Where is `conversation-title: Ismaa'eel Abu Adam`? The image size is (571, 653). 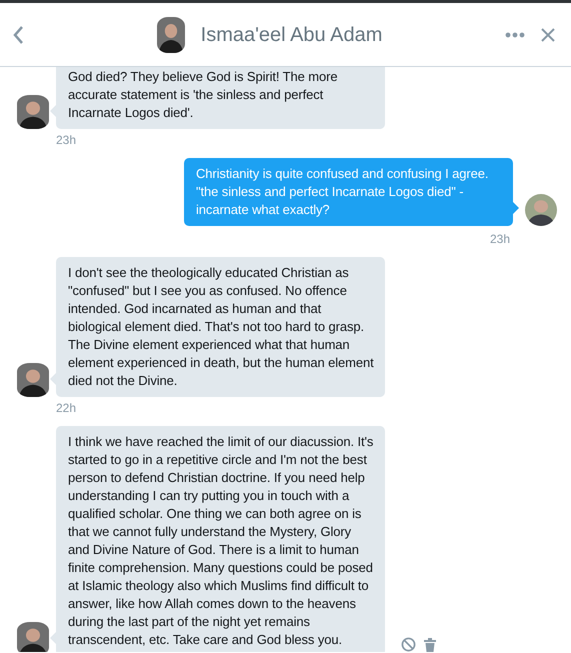
conversation-title: Ismaa'eel Abu Adam is located at coordinates (291, 35).